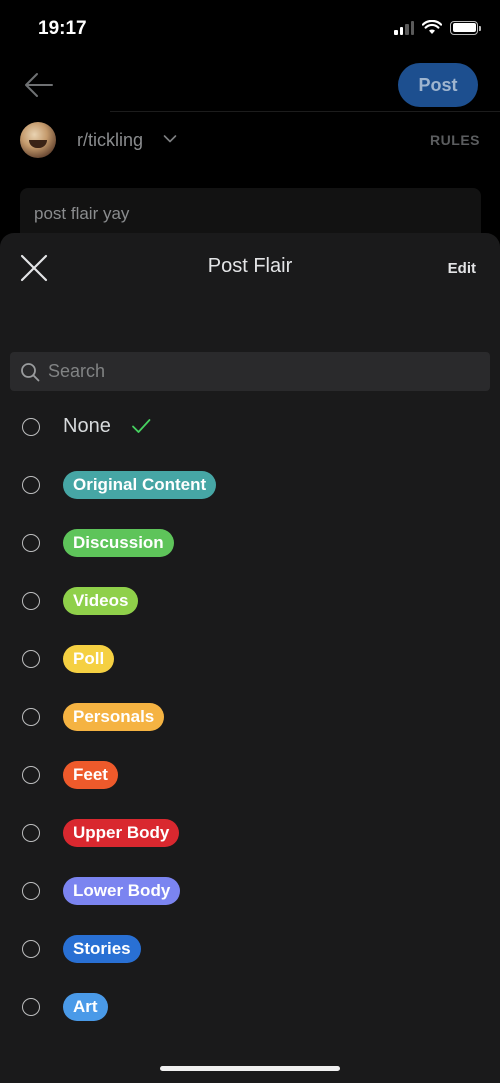  I want to click on community-avatar, so click(38, 140).